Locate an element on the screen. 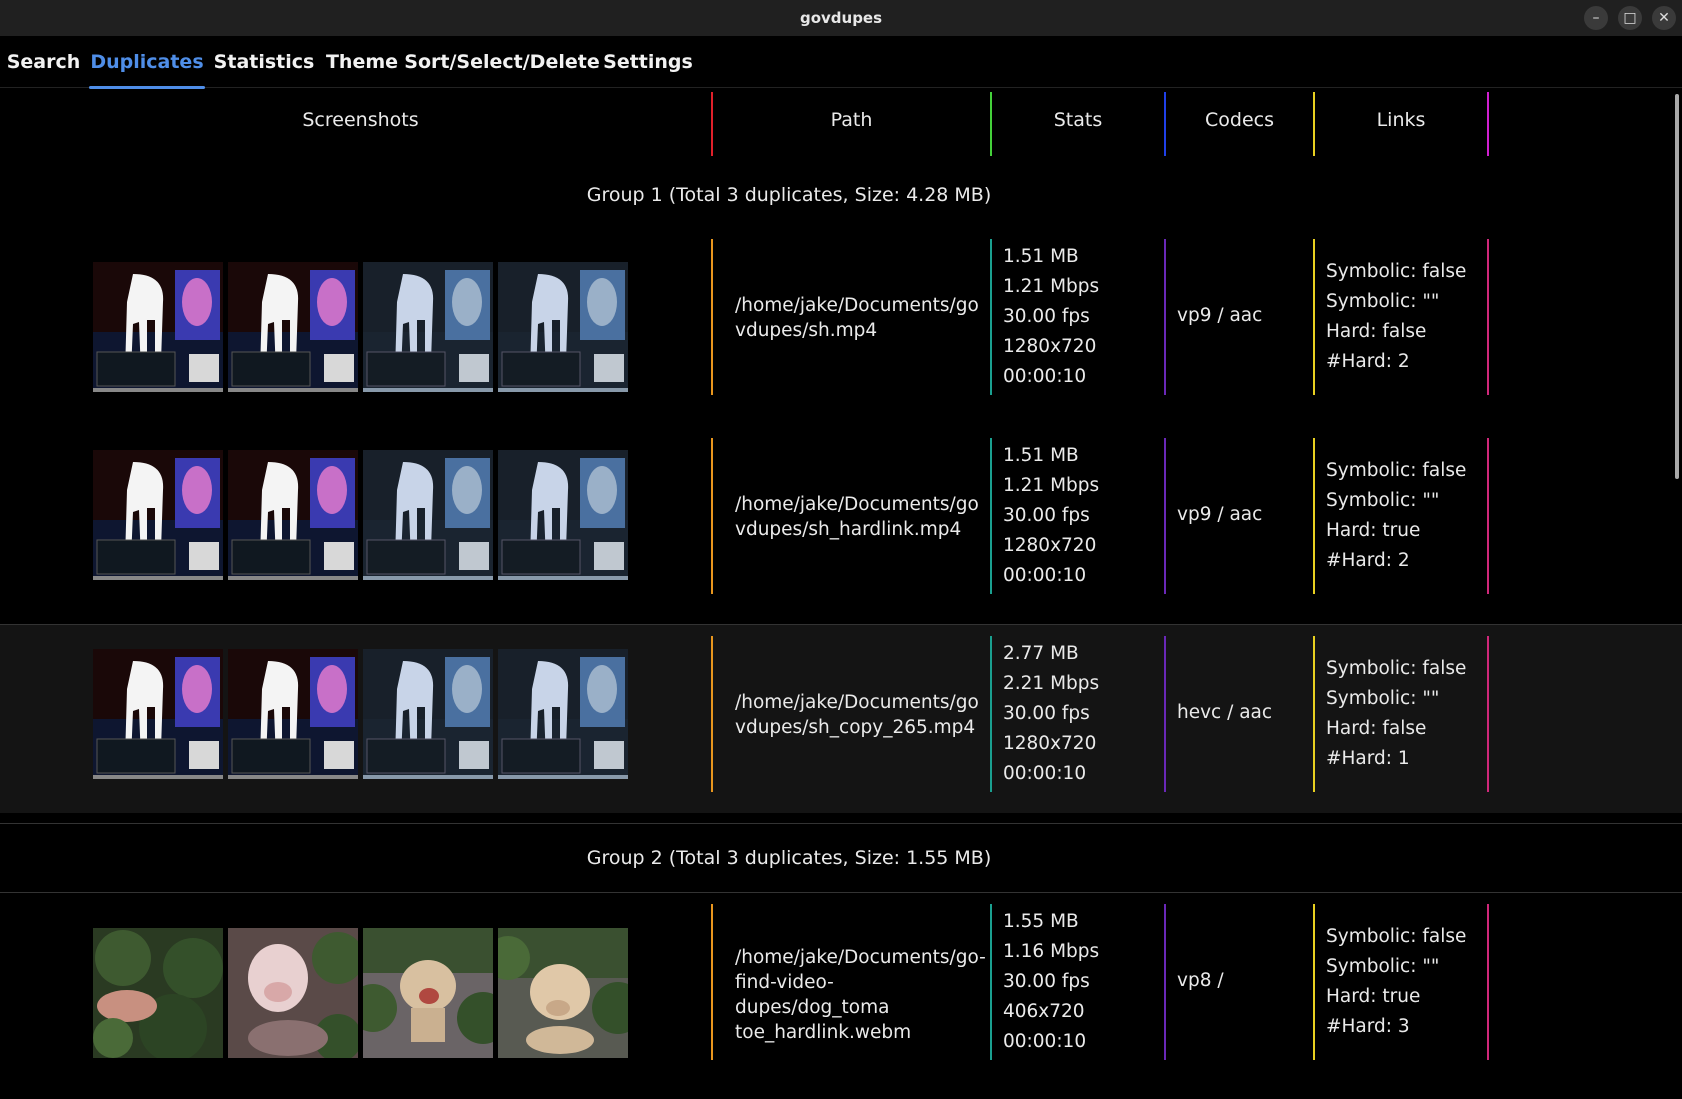 This screenshot has height=1099, width=1682. tab-duplicates: Duplicates is located at coordinates (147, 62).